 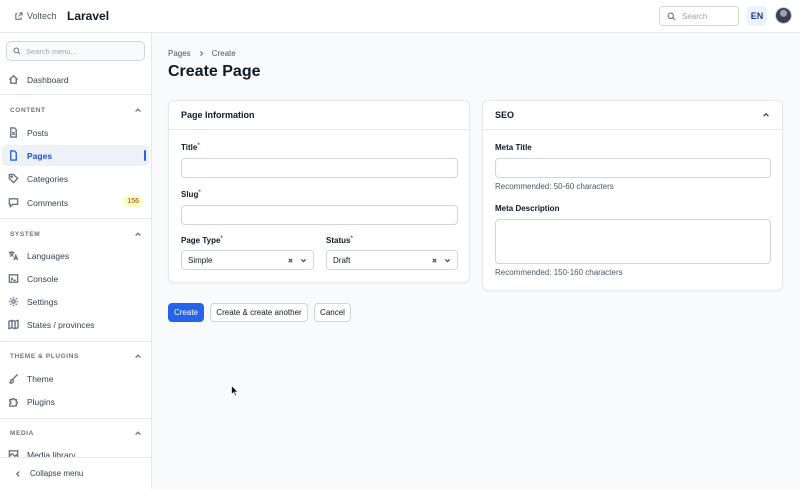 I want to click on title-label-text: Title, so click(x=189, y=147).